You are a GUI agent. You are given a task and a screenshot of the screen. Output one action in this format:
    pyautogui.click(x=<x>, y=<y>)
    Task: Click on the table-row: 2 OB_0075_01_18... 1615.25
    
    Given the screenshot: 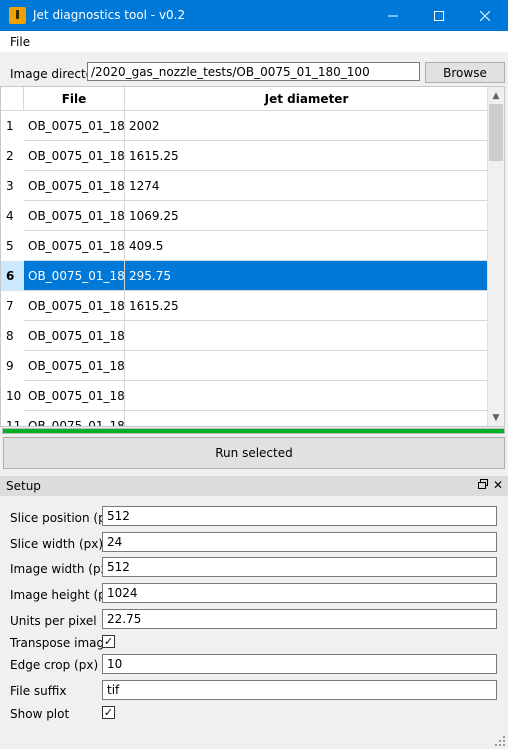 What is the action you would take?
    pyautogui.click(x=245, y=156)
    